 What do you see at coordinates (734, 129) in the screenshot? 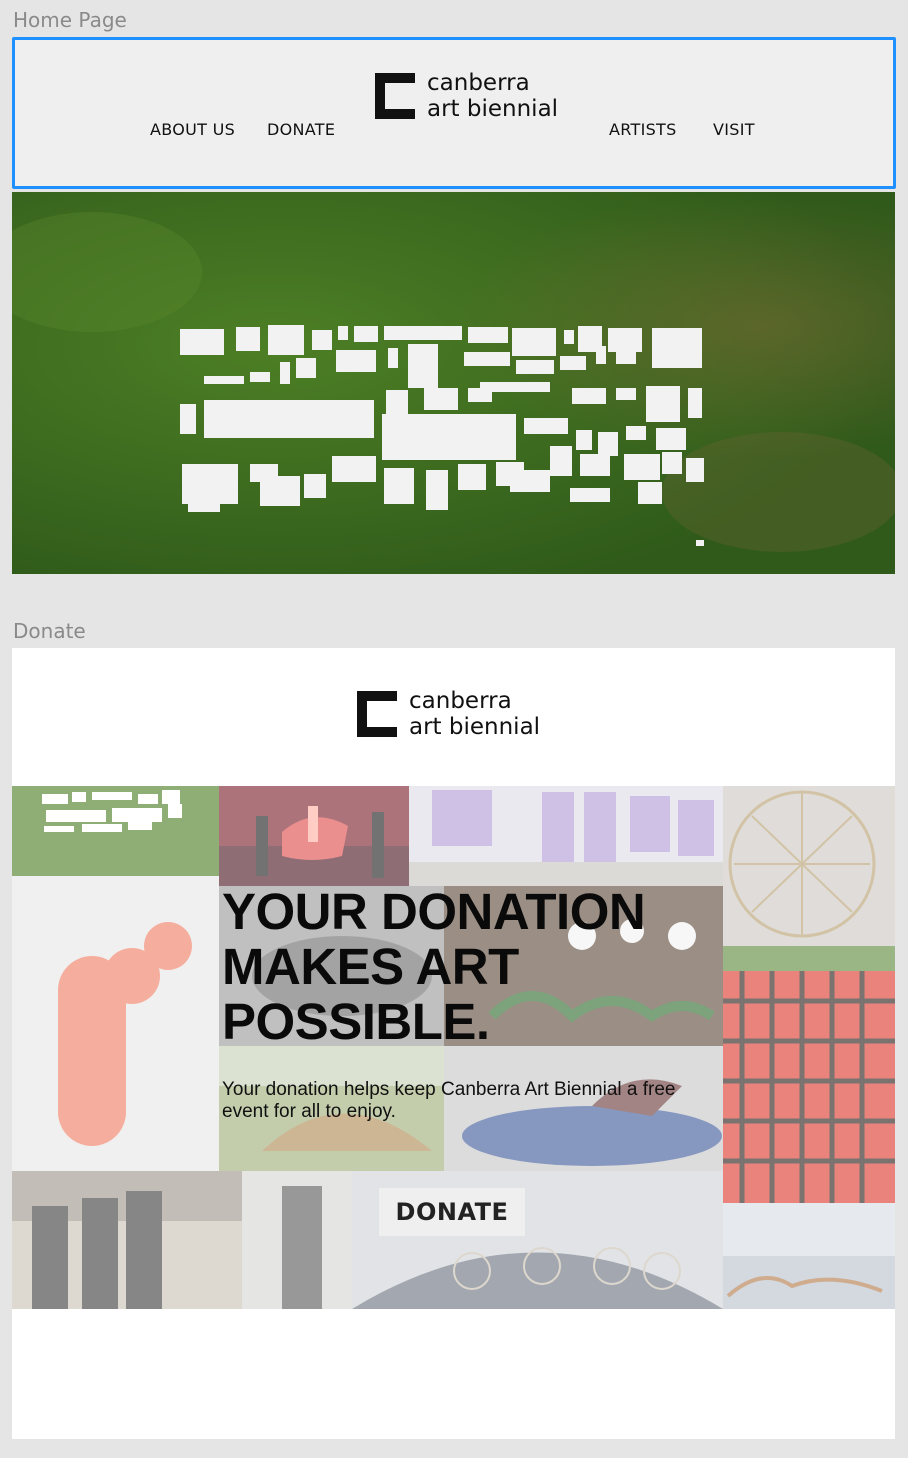
I see `nav-visit: VISIT` at bounding box center [734, 129].